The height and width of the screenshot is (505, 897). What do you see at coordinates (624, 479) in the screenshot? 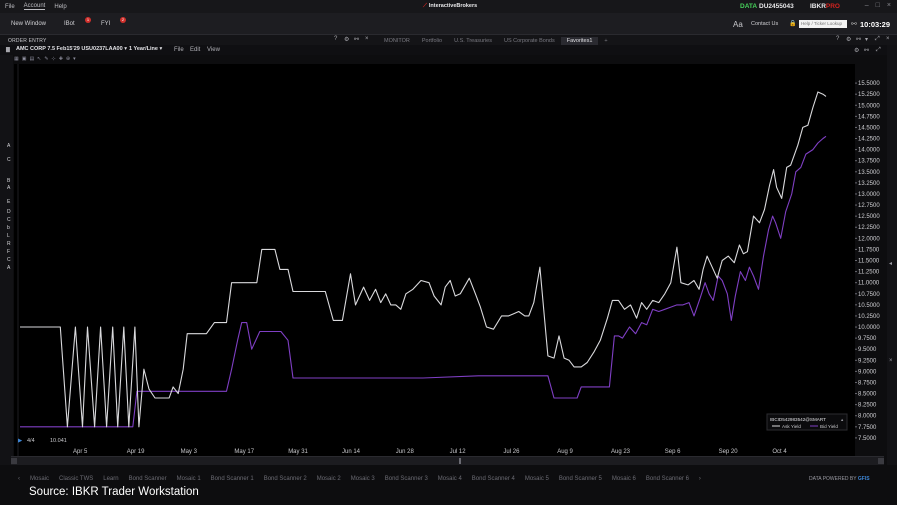
I see `tab-mosaic-6: Mosaic 6` at bounding box center [624, 479].